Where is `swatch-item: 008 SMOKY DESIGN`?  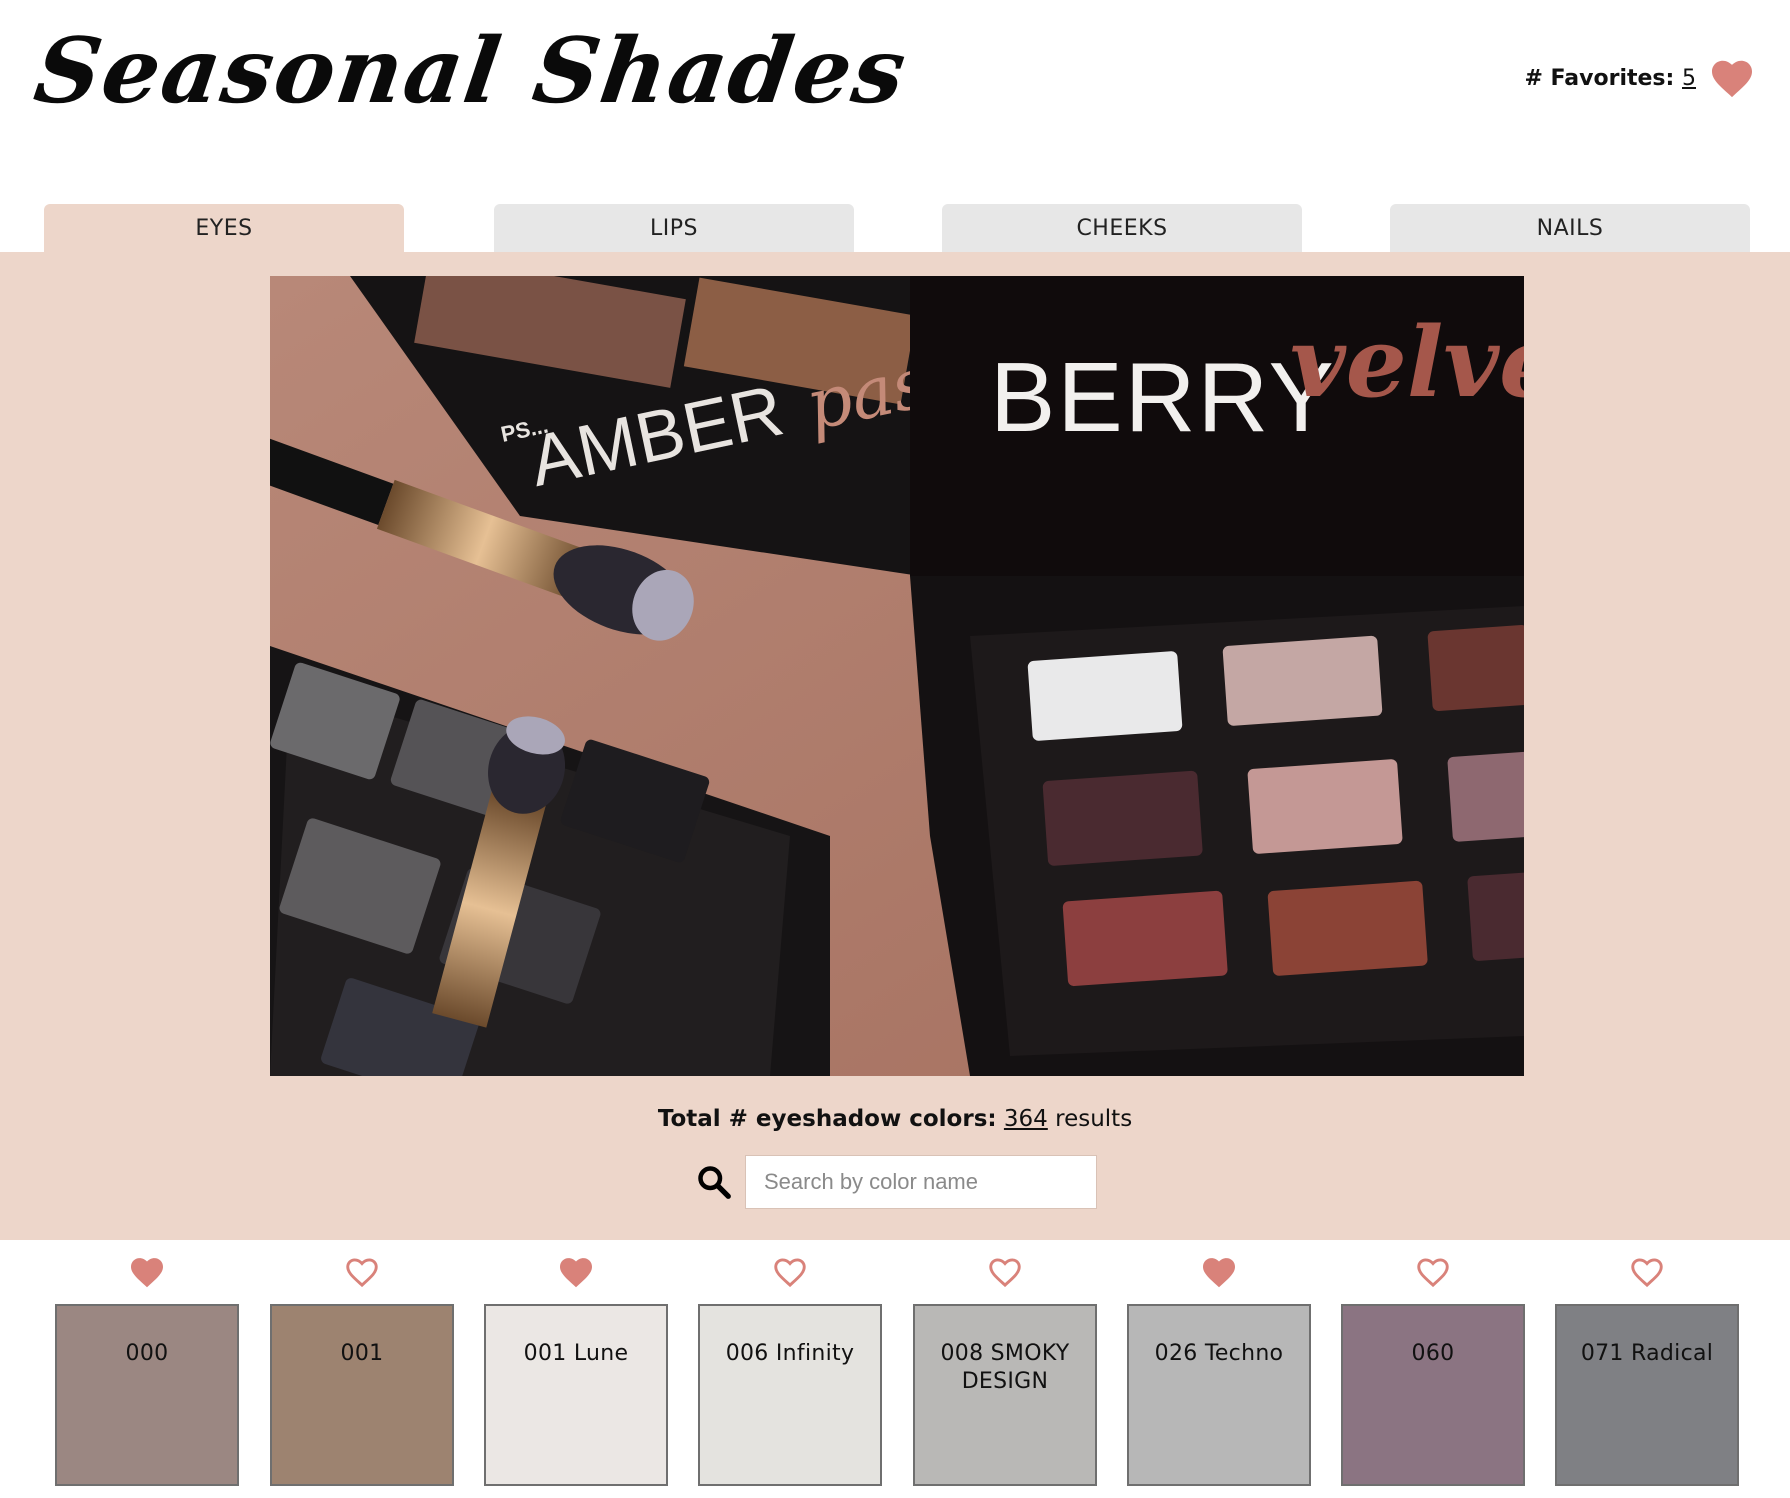
swatch-item: 008 SMOKY DESIGN is located at coordinates (1005, 1363).